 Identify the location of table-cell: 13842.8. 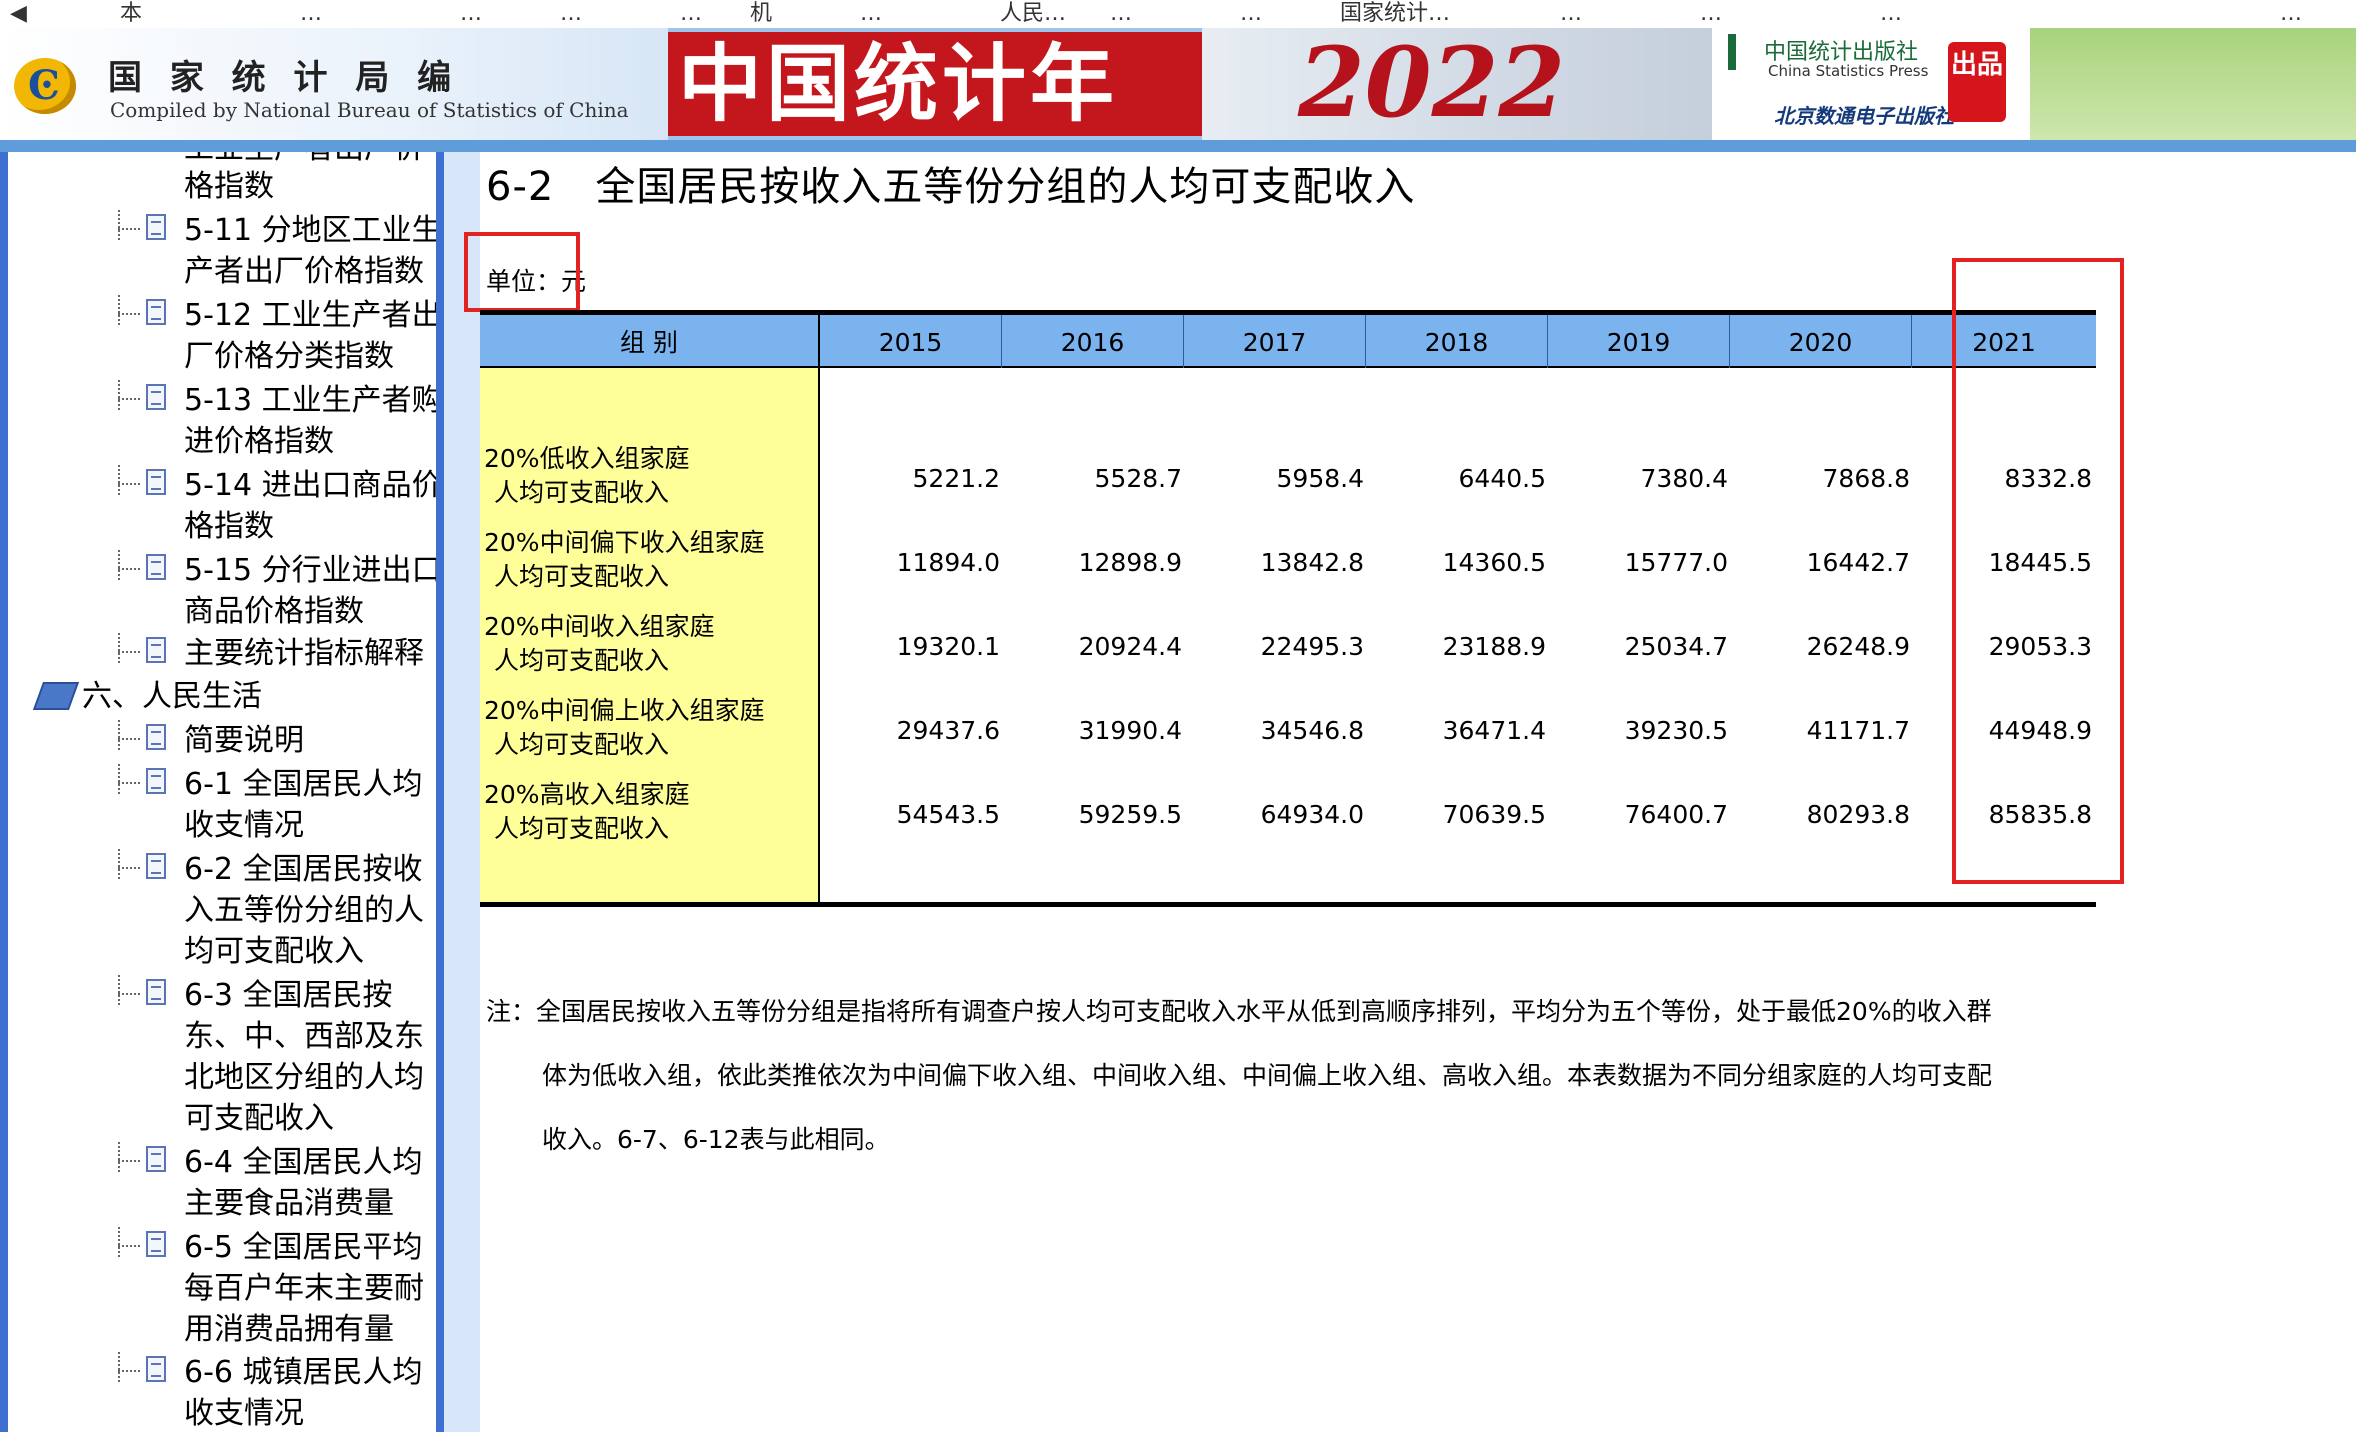
(1312, 562).